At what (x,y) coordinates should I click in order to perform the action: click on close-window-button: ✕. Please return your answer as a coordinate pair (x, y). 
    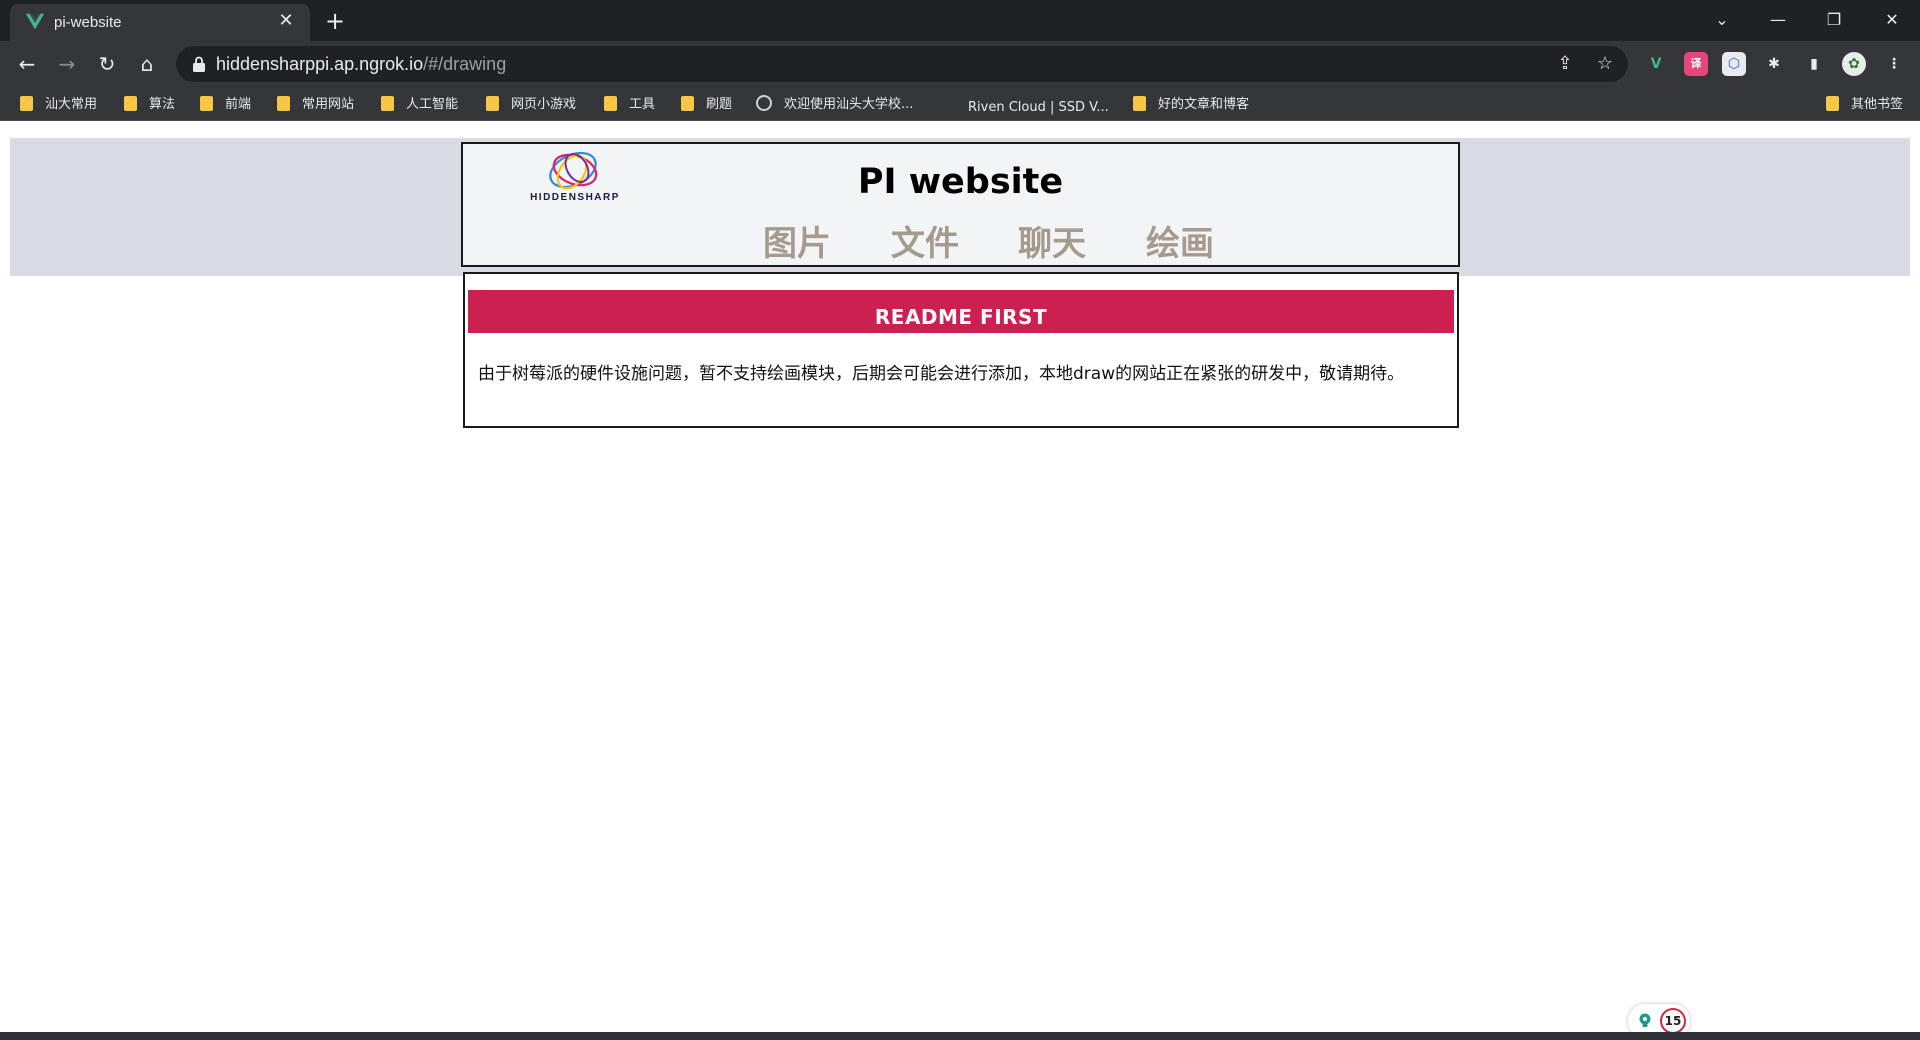
    Looking at the image, I should click on (1892, 20).